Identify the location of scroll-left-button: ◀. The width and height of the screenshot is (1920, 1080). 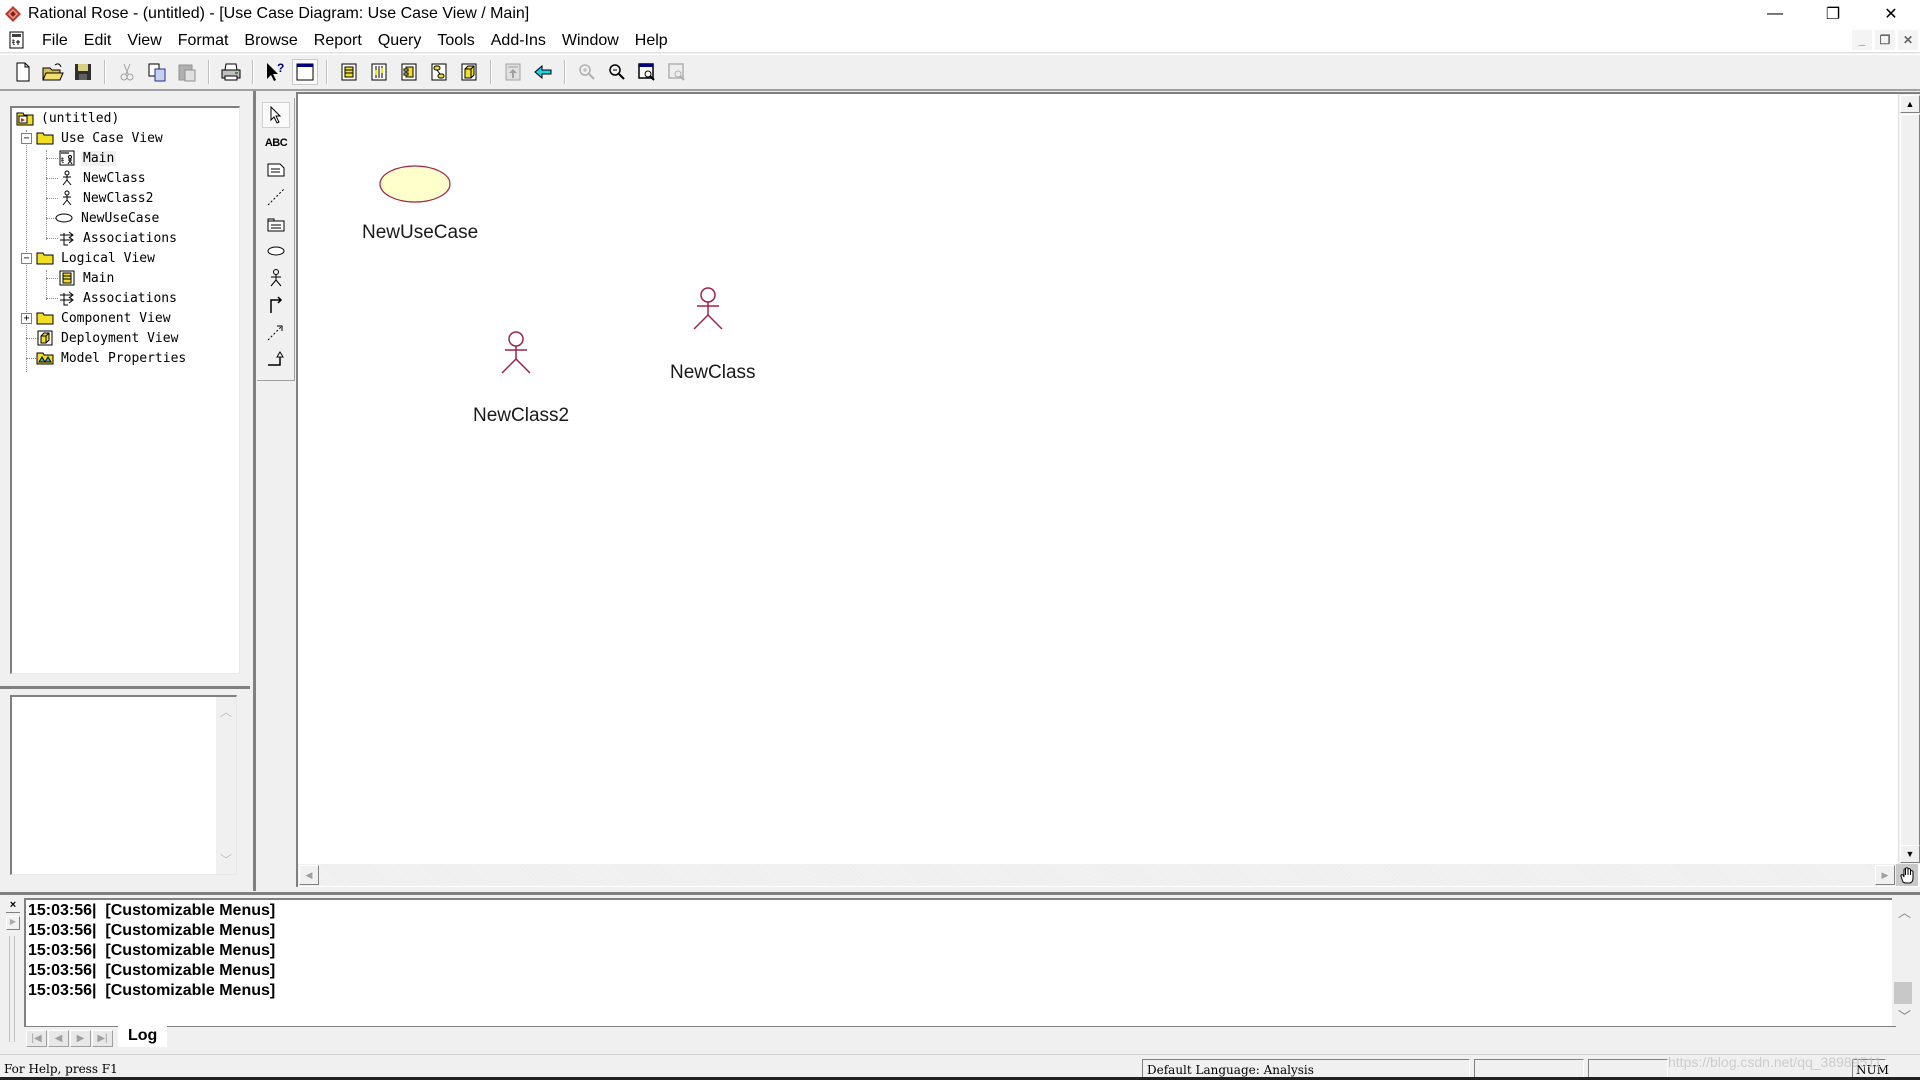
(309, 875).